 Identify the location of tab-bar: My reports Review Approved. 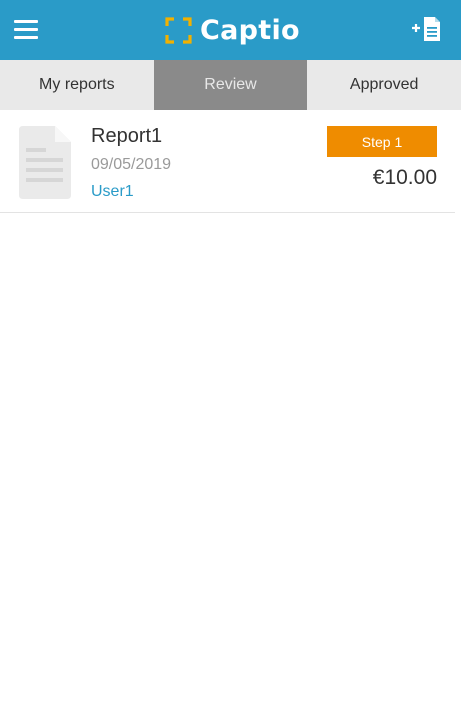
(230, 85).